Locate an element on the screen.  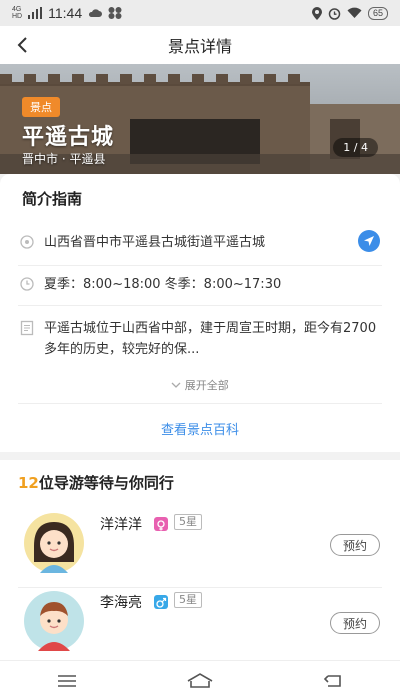
clock-icon is located at coordinates (27, 284).